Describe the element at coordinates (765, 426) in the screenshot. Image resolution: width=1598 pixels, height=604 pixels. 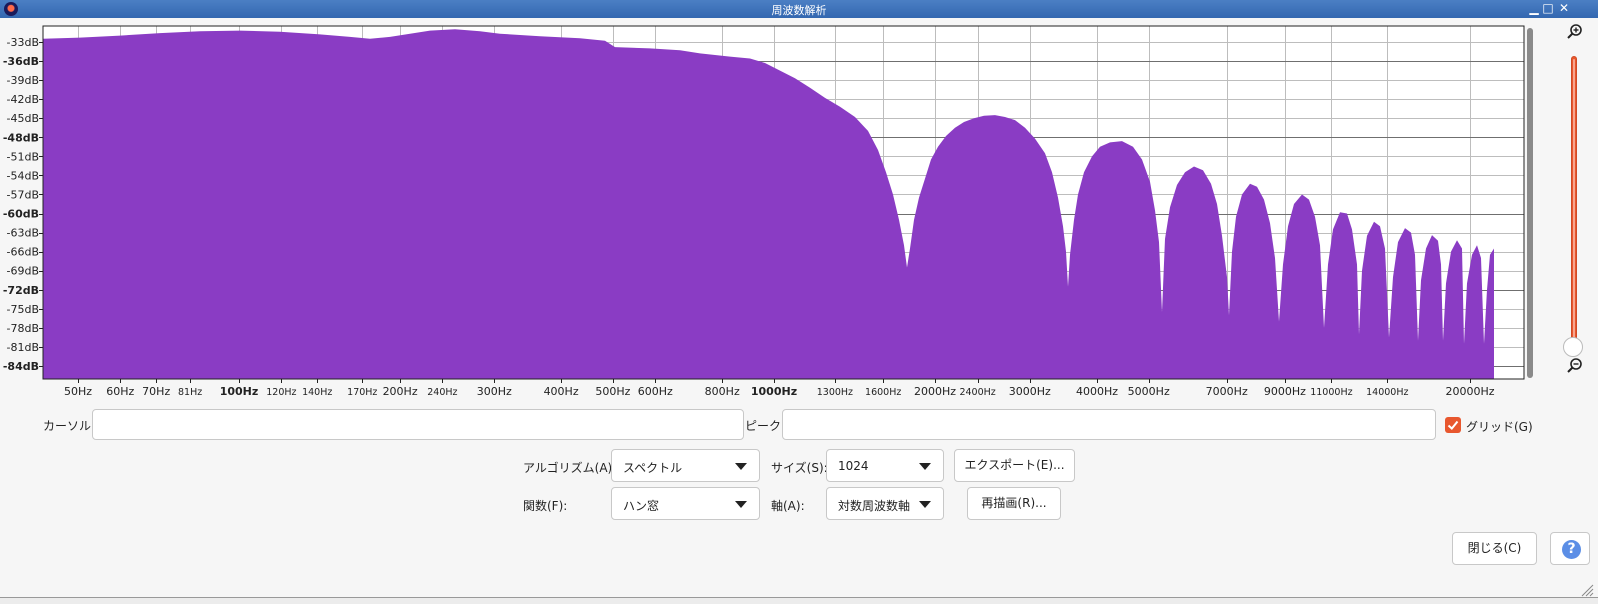
I see `peak-label: ピーク:` at that location.